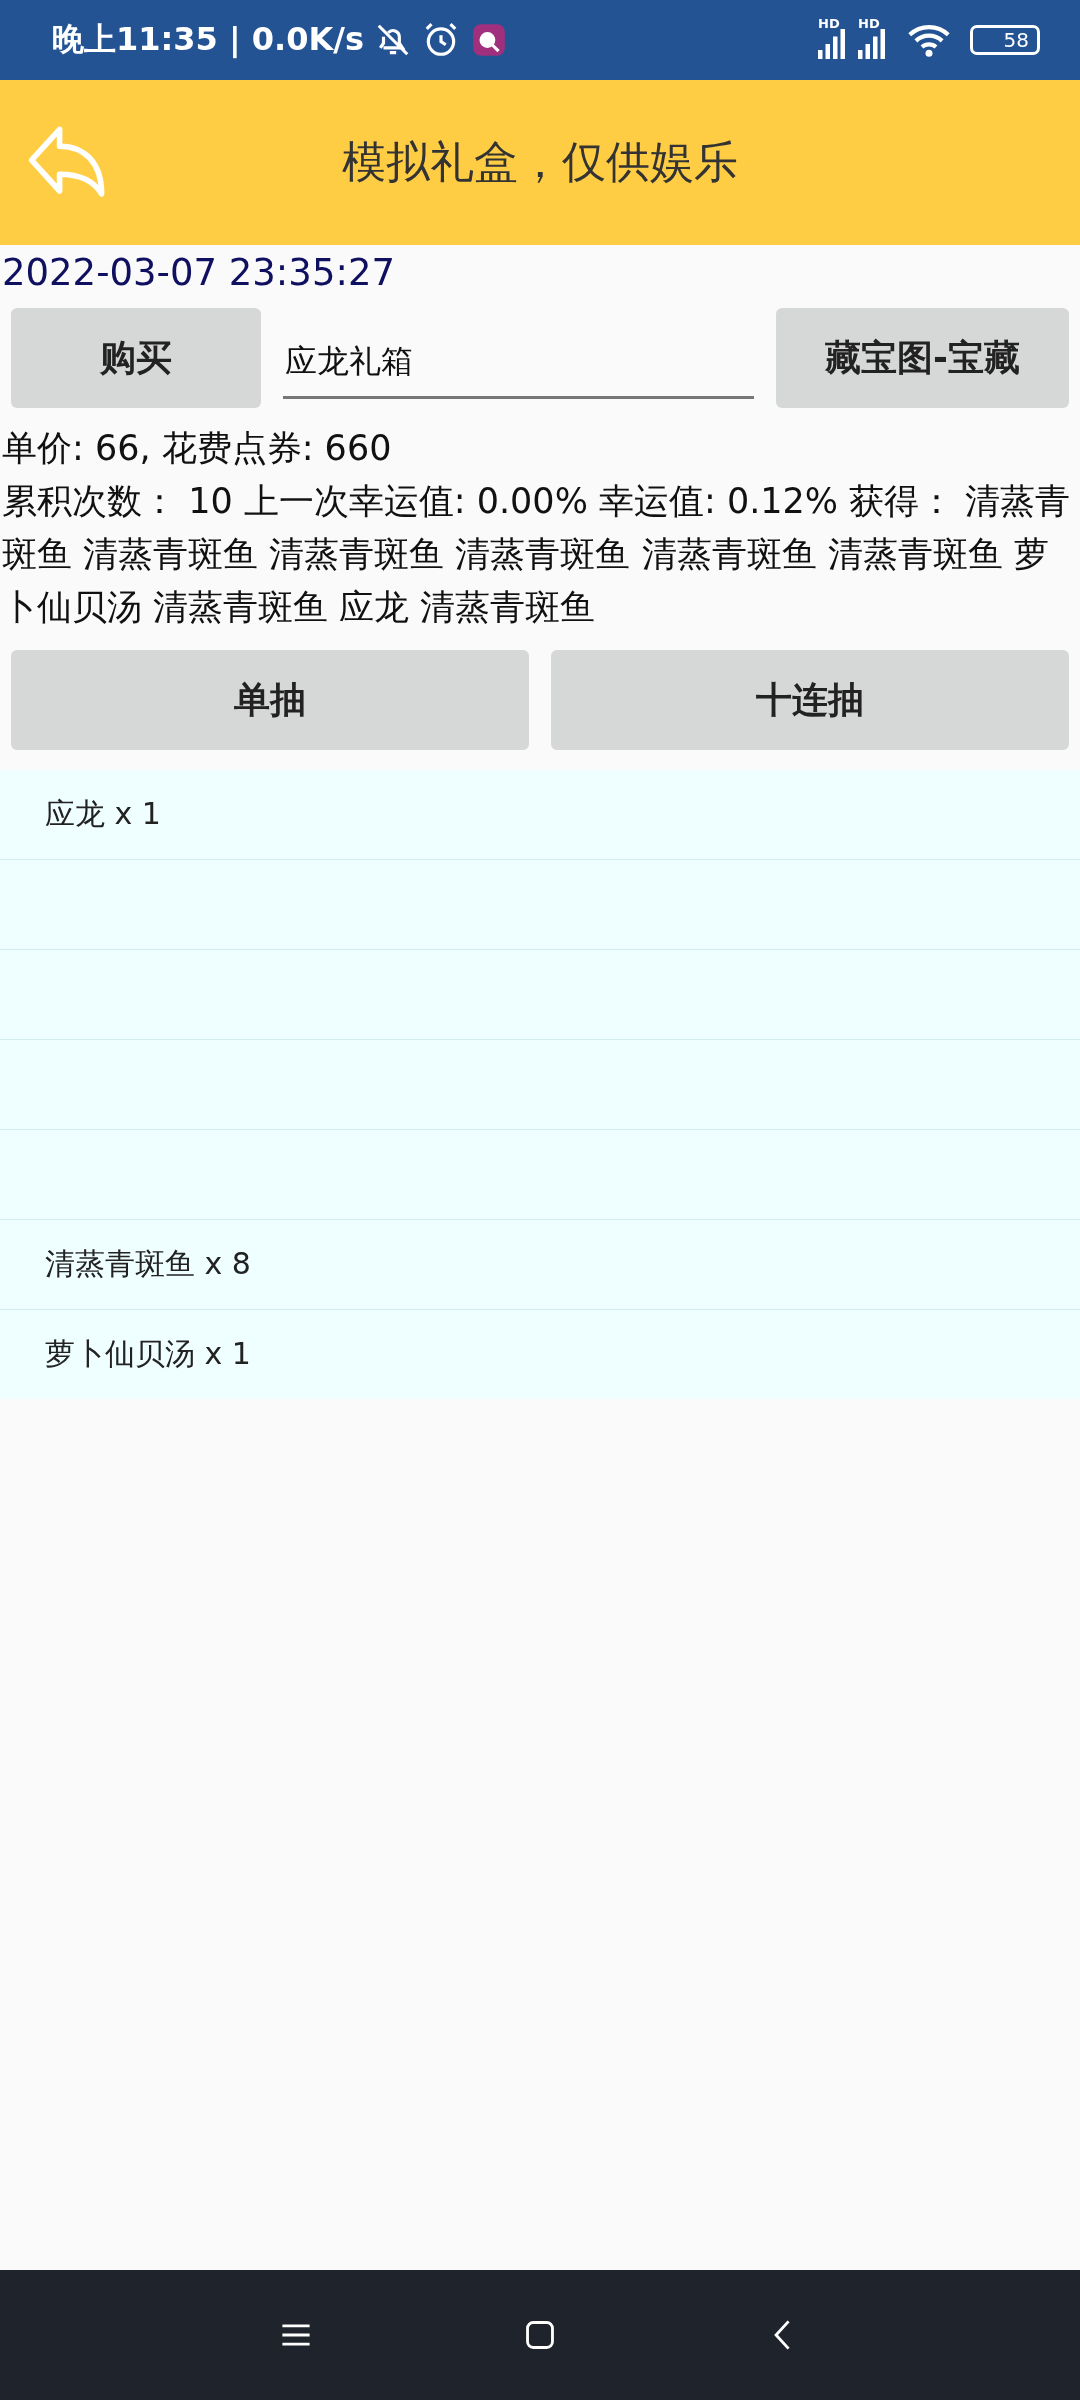 Image resolution: width=1080 pixels, height=2400 pixels. What do you see at coordinates (540, 162) in the screenshot?
I see `page-title: 模拟礼盒，仅供娱乐` at bounding box center [540, 162].